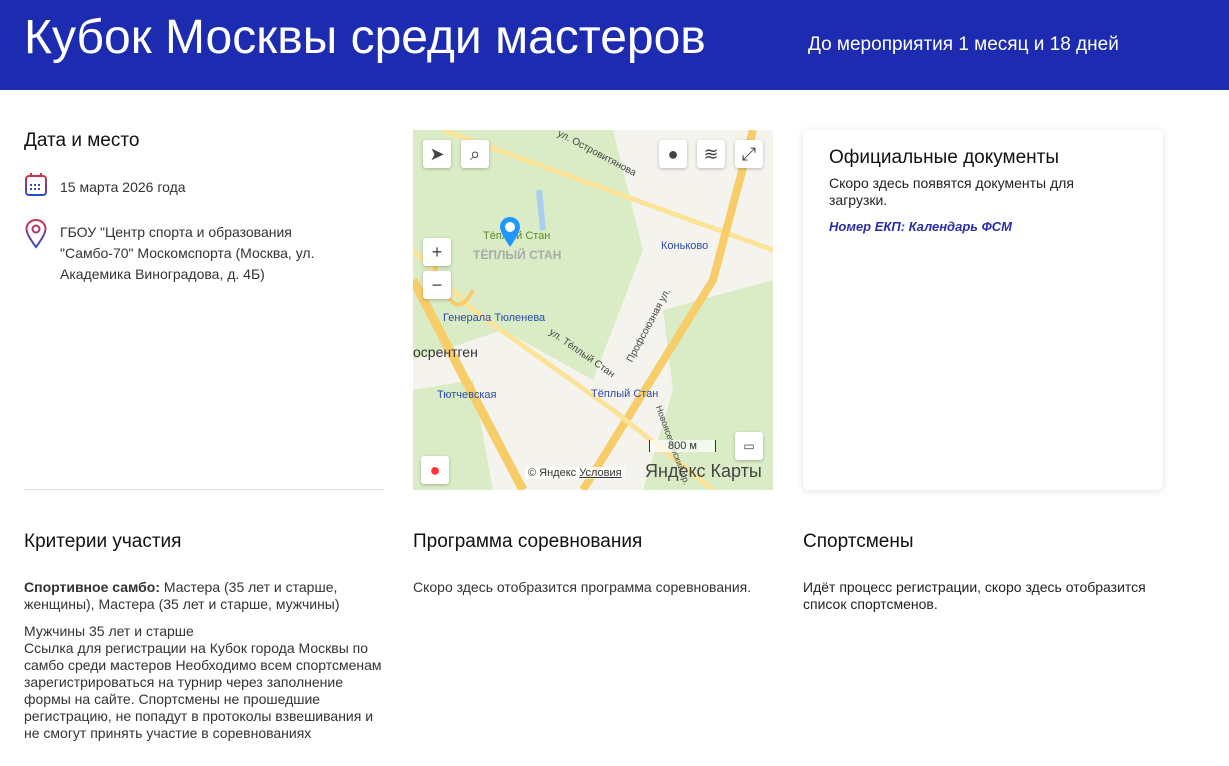  What do you see at coordinates (123, 187) in the screenshot?
I see `event-date: 15 марта 2026 года` at bounding box center [123, 187].